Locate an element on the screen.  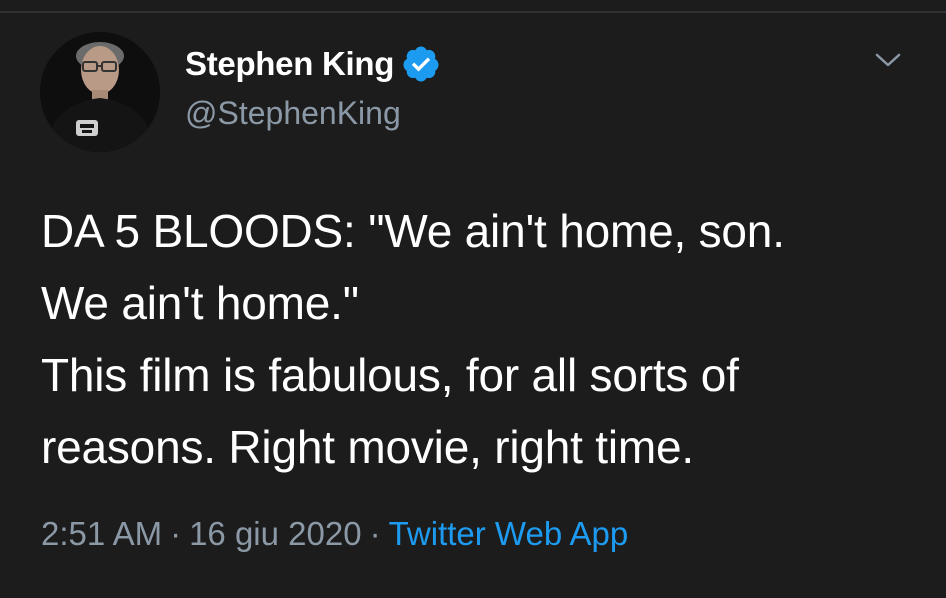
avatar is located at coordinates (100, 92).